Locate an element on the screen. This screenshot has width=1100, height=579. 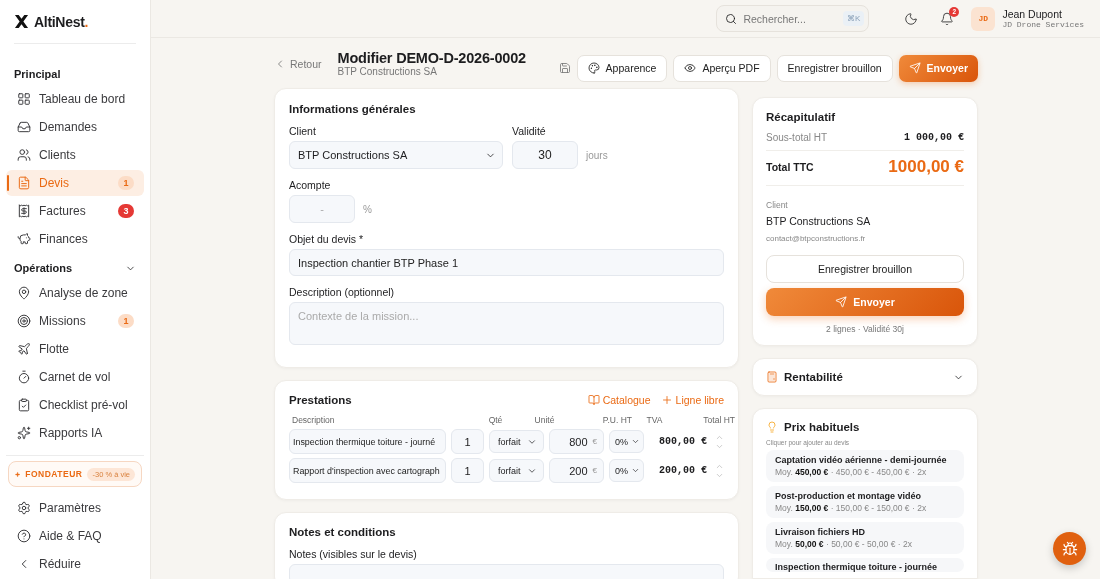
summary-footnote: 2 lignes · Validité 30j is located at coordinates (865, 329).